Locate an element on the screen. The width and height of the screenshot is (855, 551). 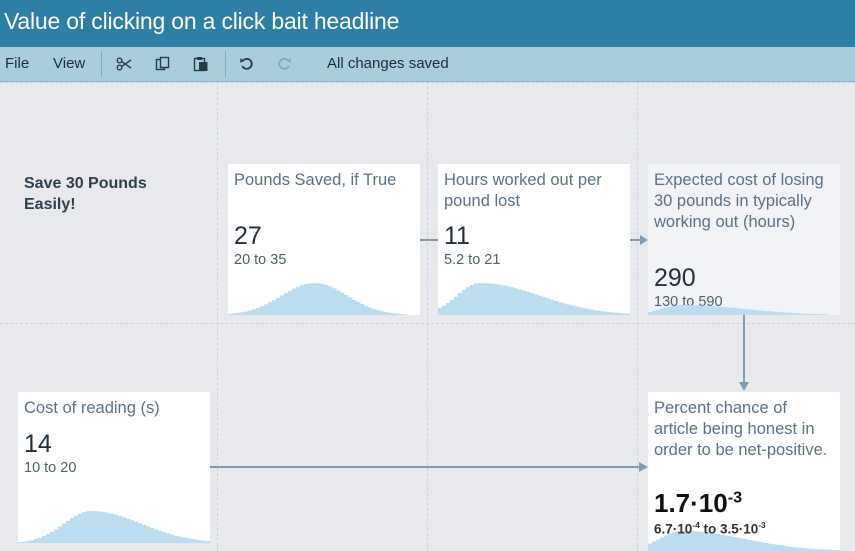
node-value: 290 is located at coordinates (675, 278).